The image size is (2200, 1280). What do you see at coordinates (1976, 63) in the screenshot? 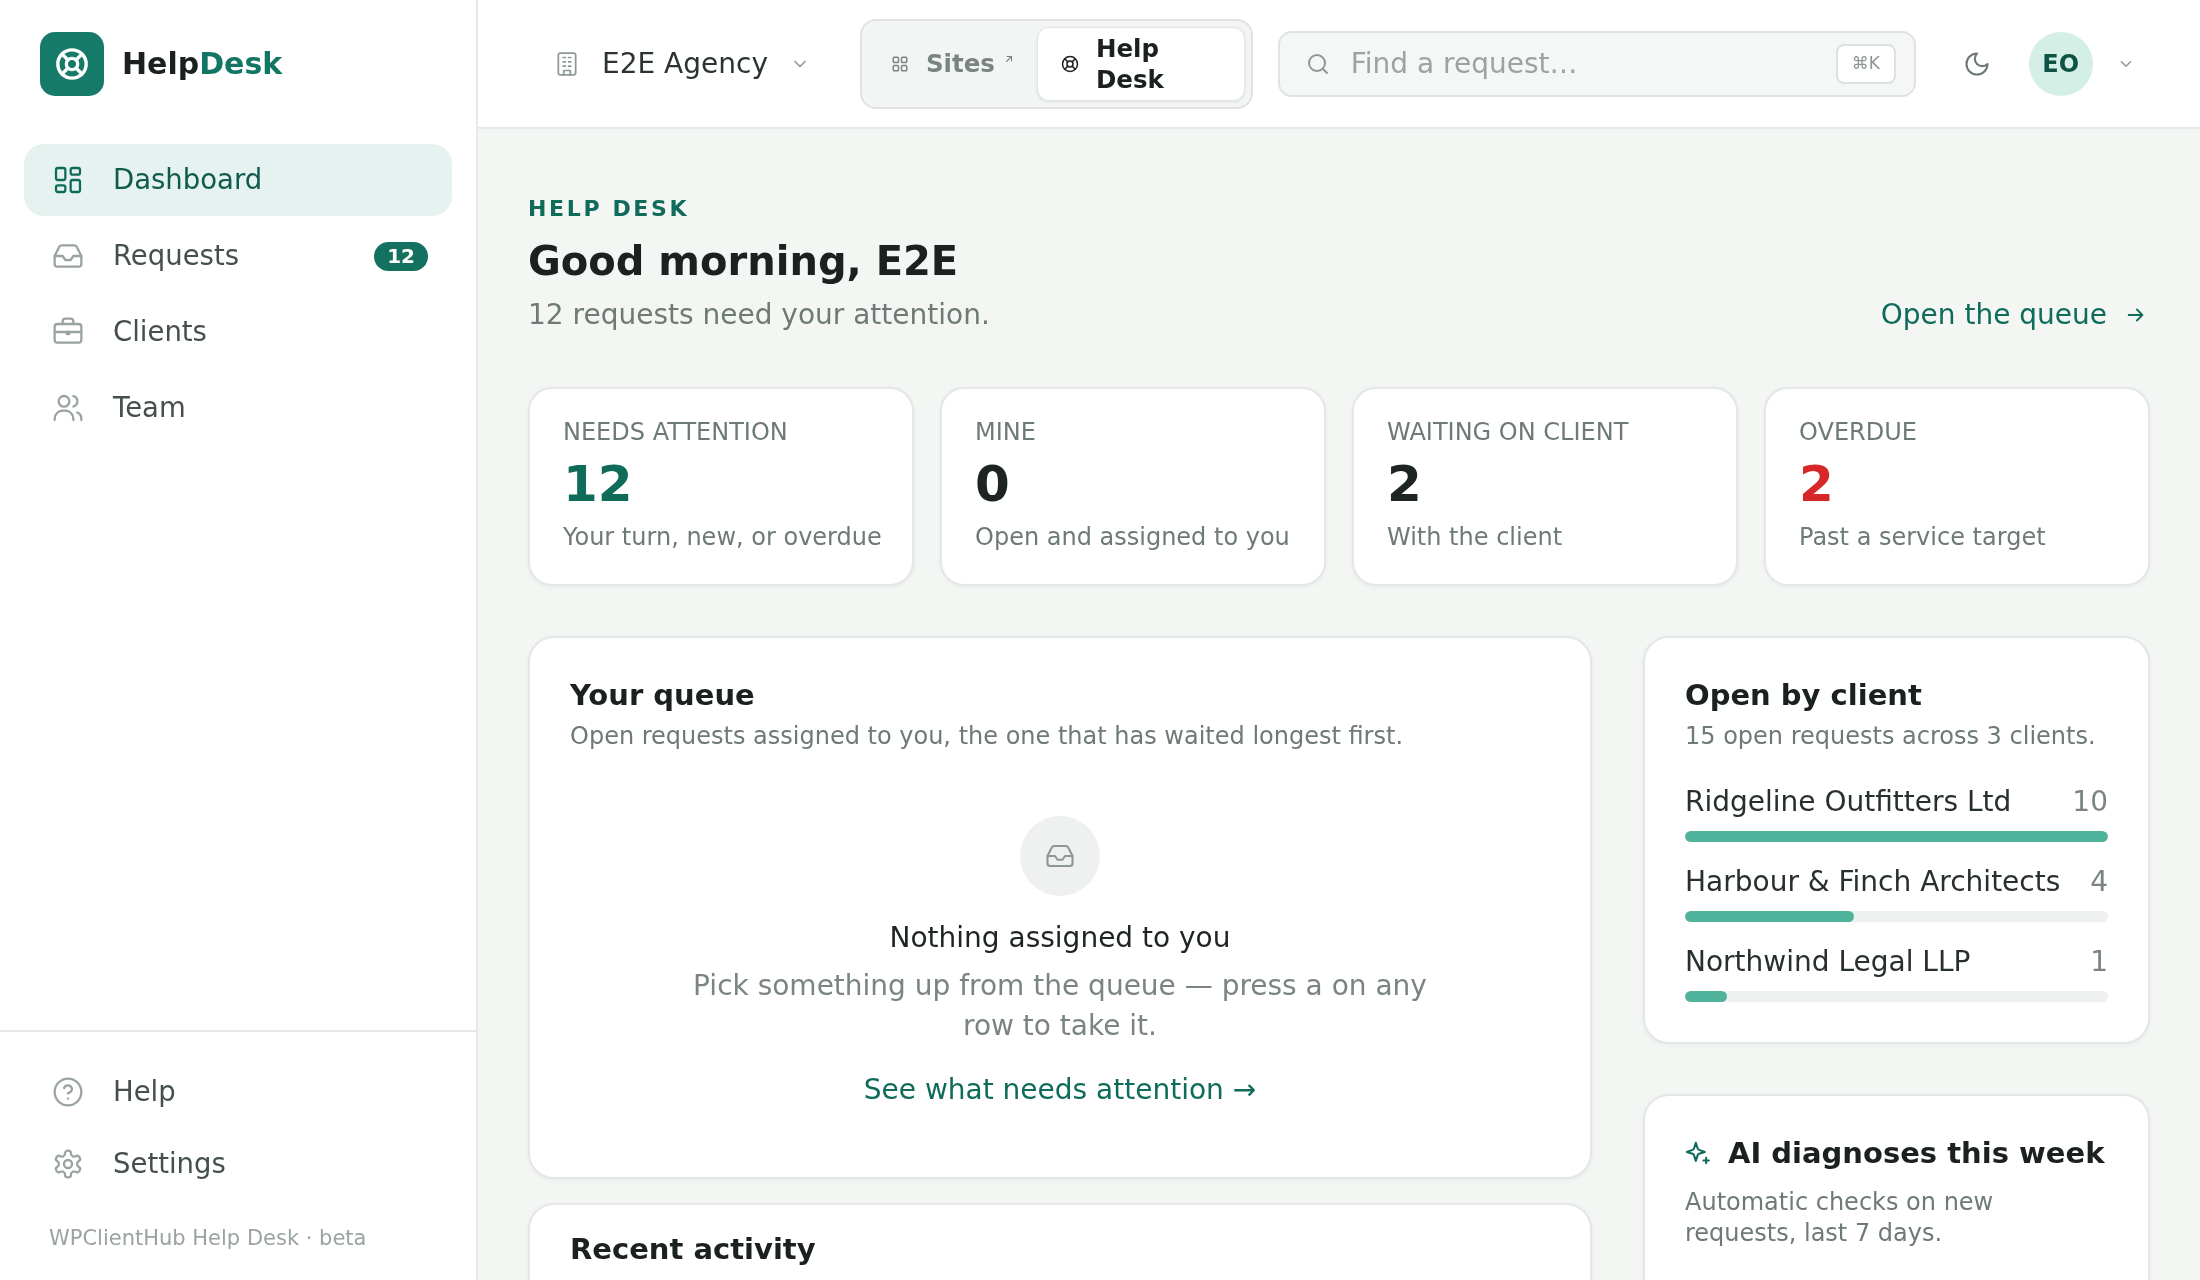
I see `moon-icon` at bounding box center [1976, 63].